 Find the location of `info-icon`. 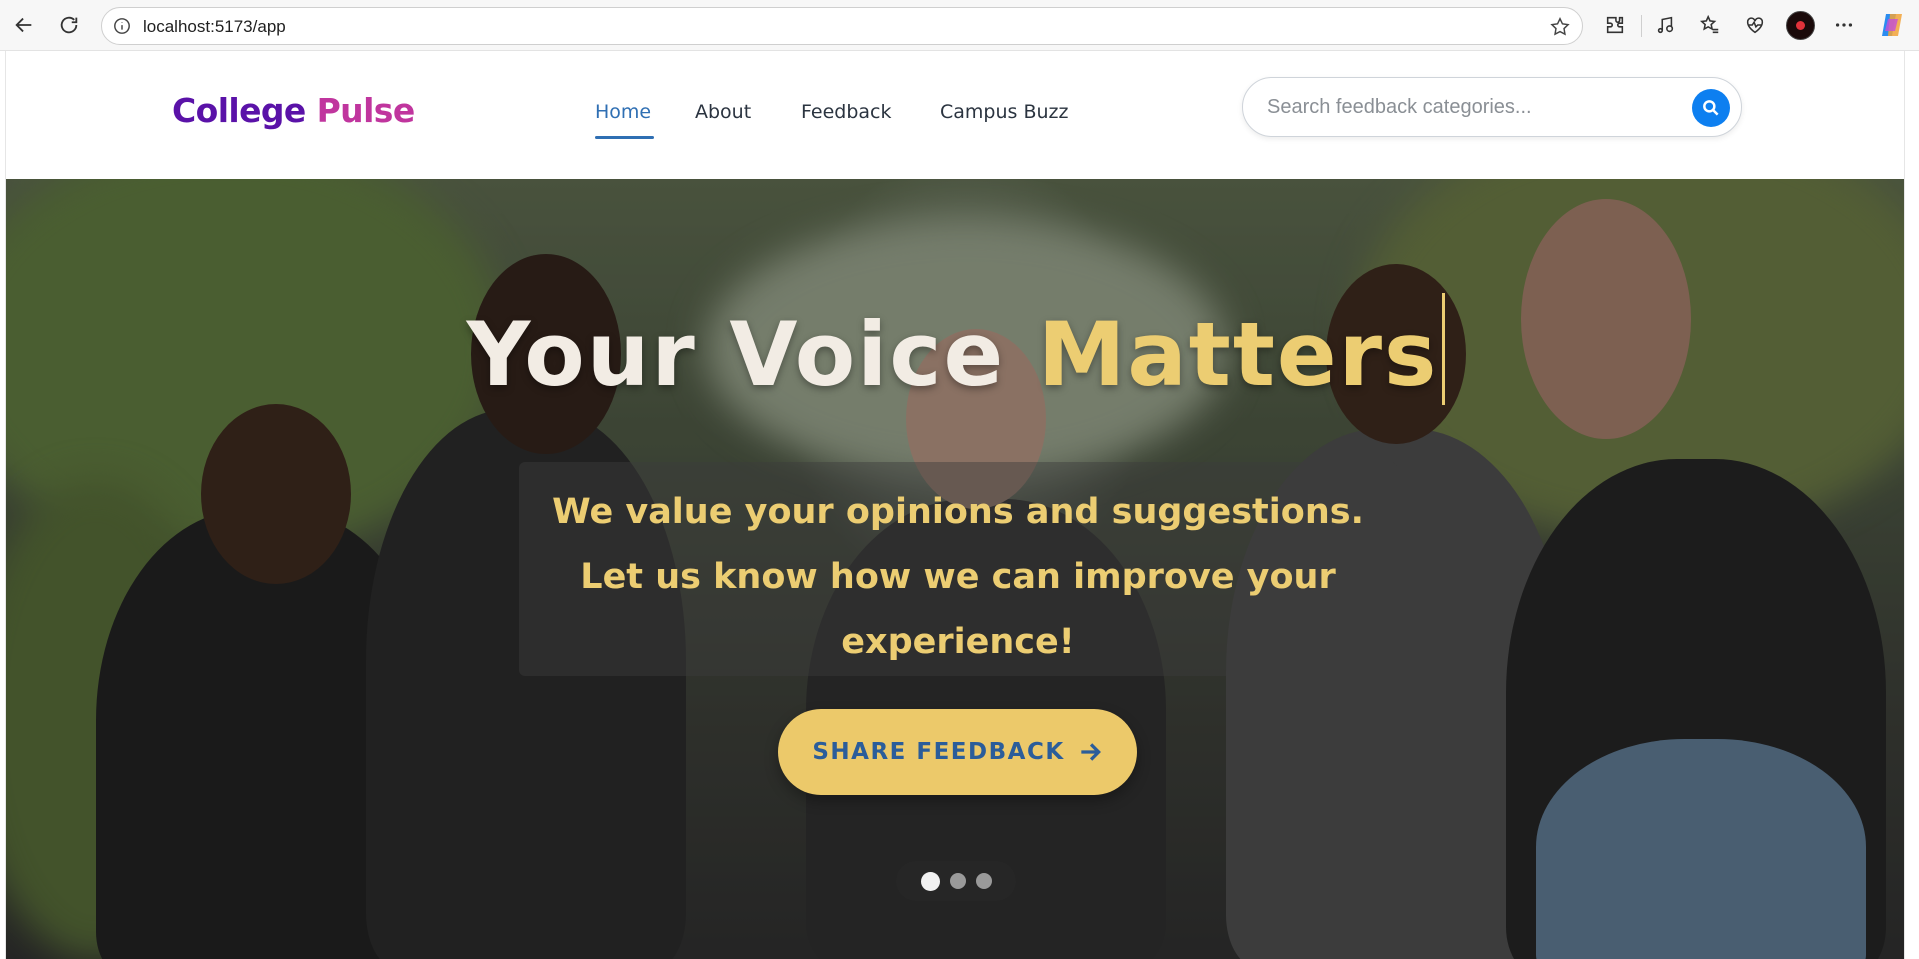

info-icon is located at coordinates (122, 26).